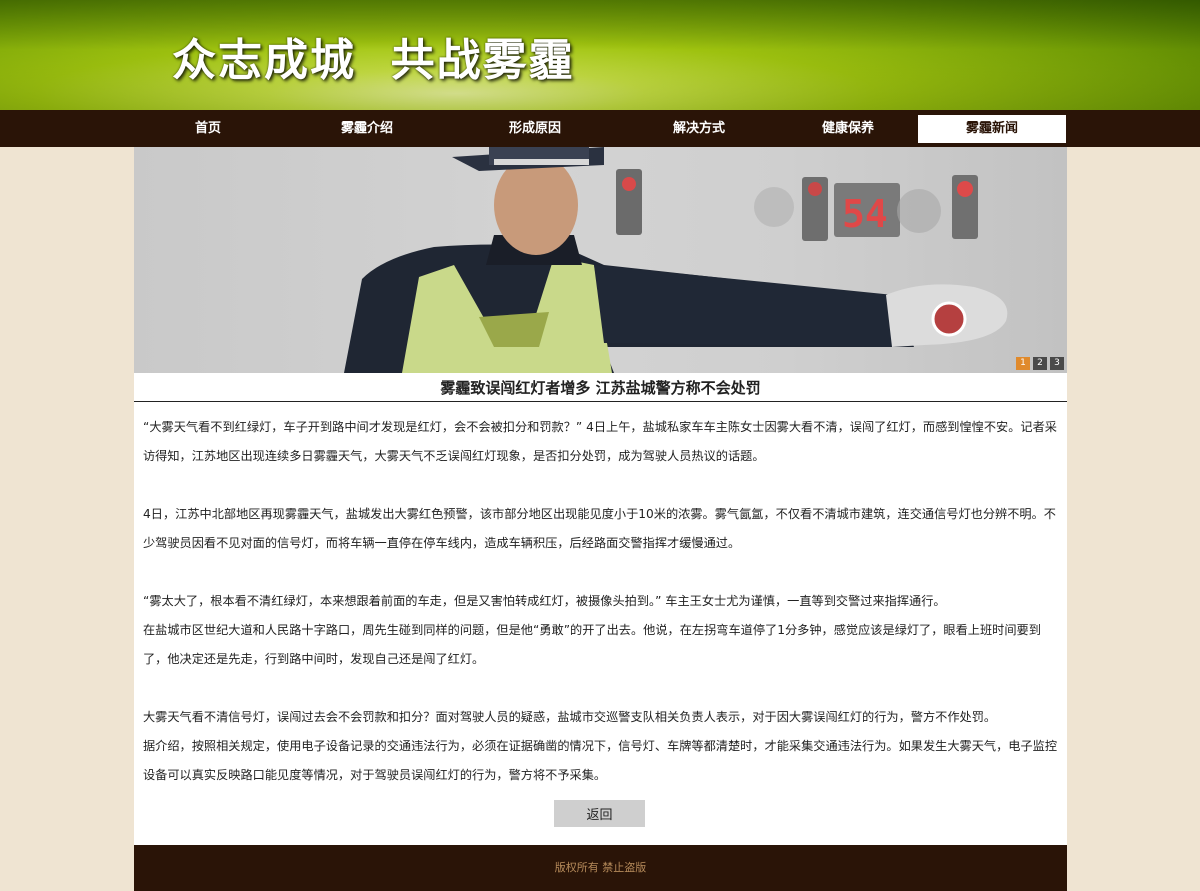  I want to click on slider-dot-2: 2, so click(1040, 363).